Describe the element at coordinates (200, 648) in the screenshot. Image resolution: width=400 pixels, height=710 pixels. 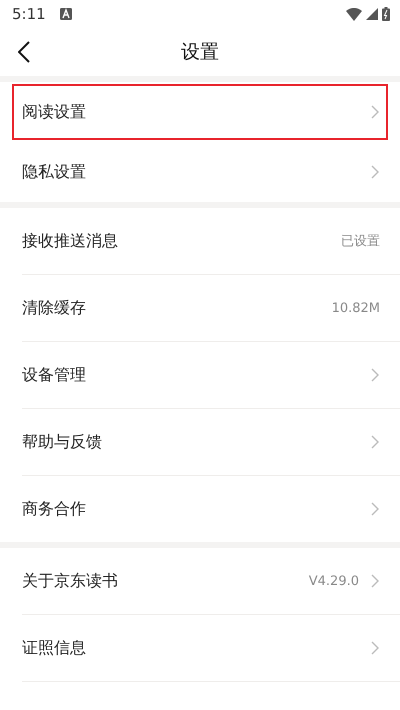
I see `settings-row: 证照信息` at that location.